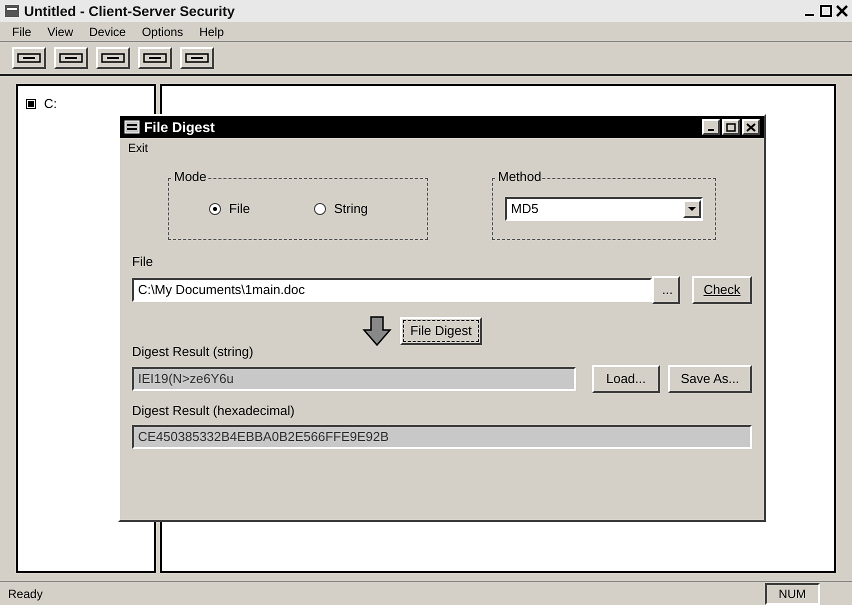 The height and width of the screenshot is (605, 852). Describe the element at coordinates (190, 176) in the screenshot. I see `group-label: Mode` at that location.